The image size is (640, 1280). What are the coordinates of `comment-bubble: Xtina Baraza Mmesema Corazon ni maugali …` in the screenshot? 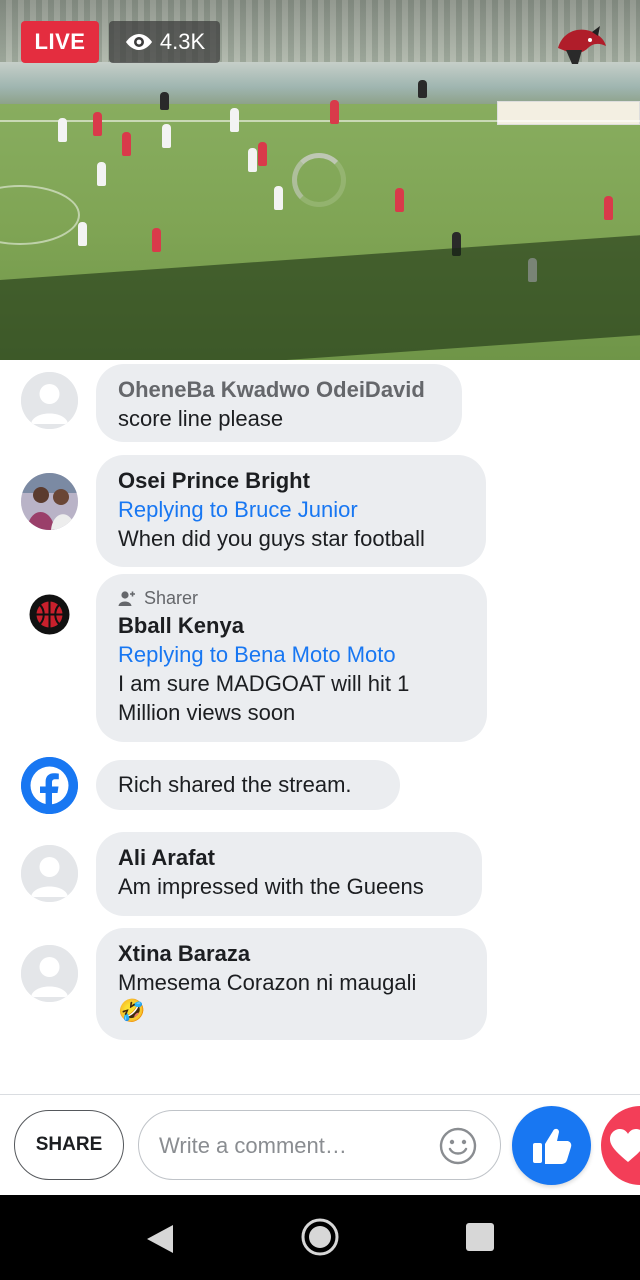 It's located at (291, 984).